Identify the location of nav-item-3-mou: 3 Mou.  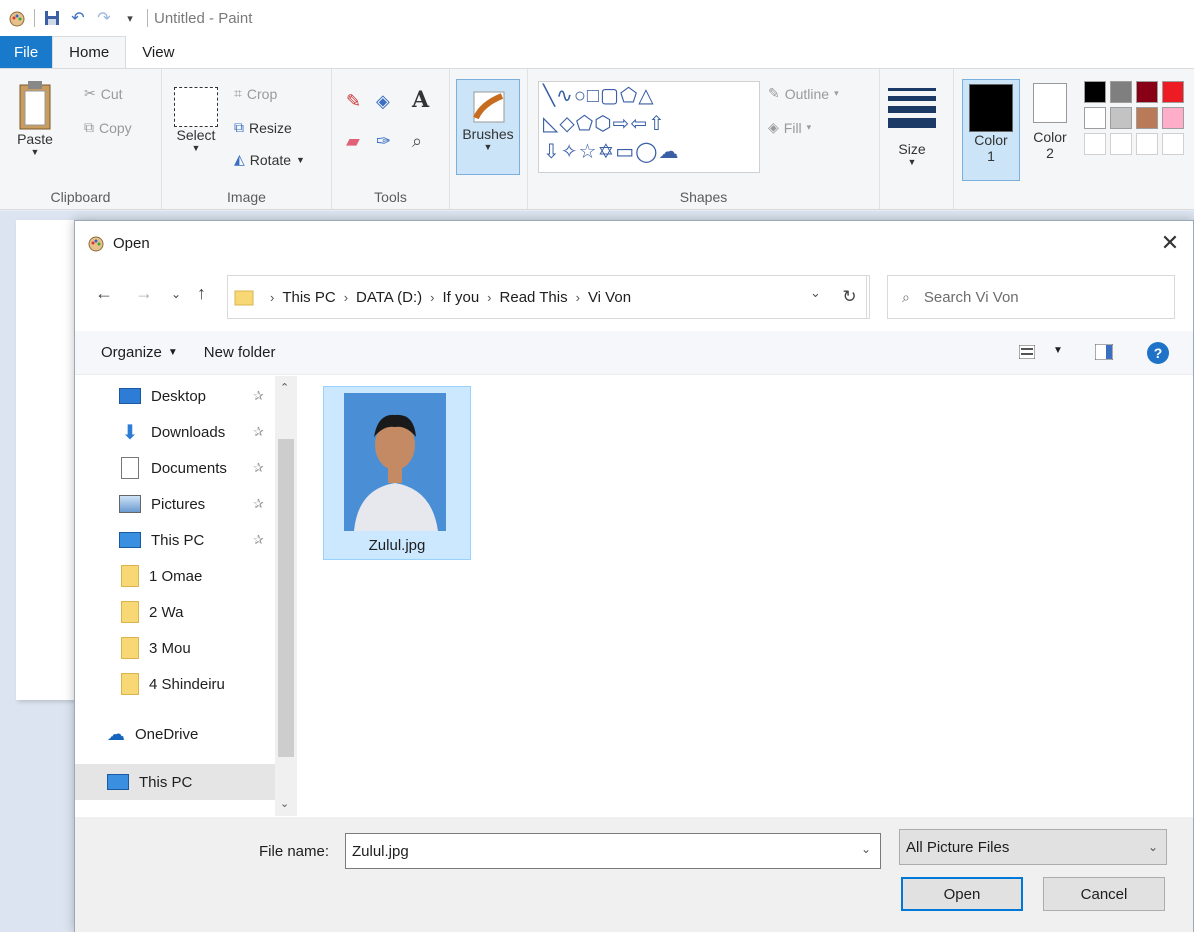
(175, 648).